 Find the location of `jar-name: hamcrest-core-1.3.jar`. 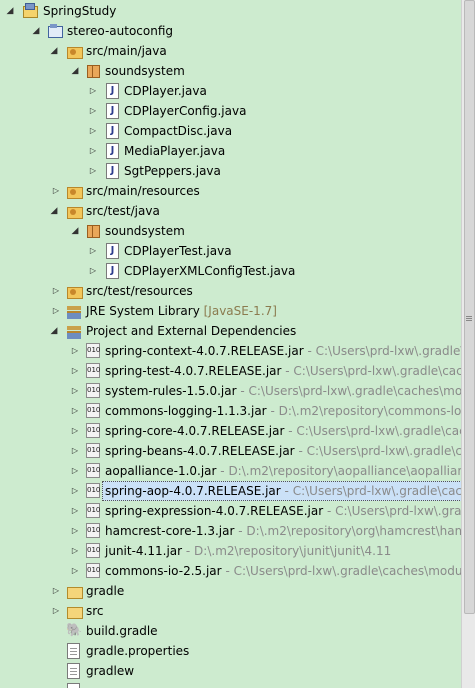

jar-name: hamcrest-core-1.3.jar is located at coordinates (170, 531).